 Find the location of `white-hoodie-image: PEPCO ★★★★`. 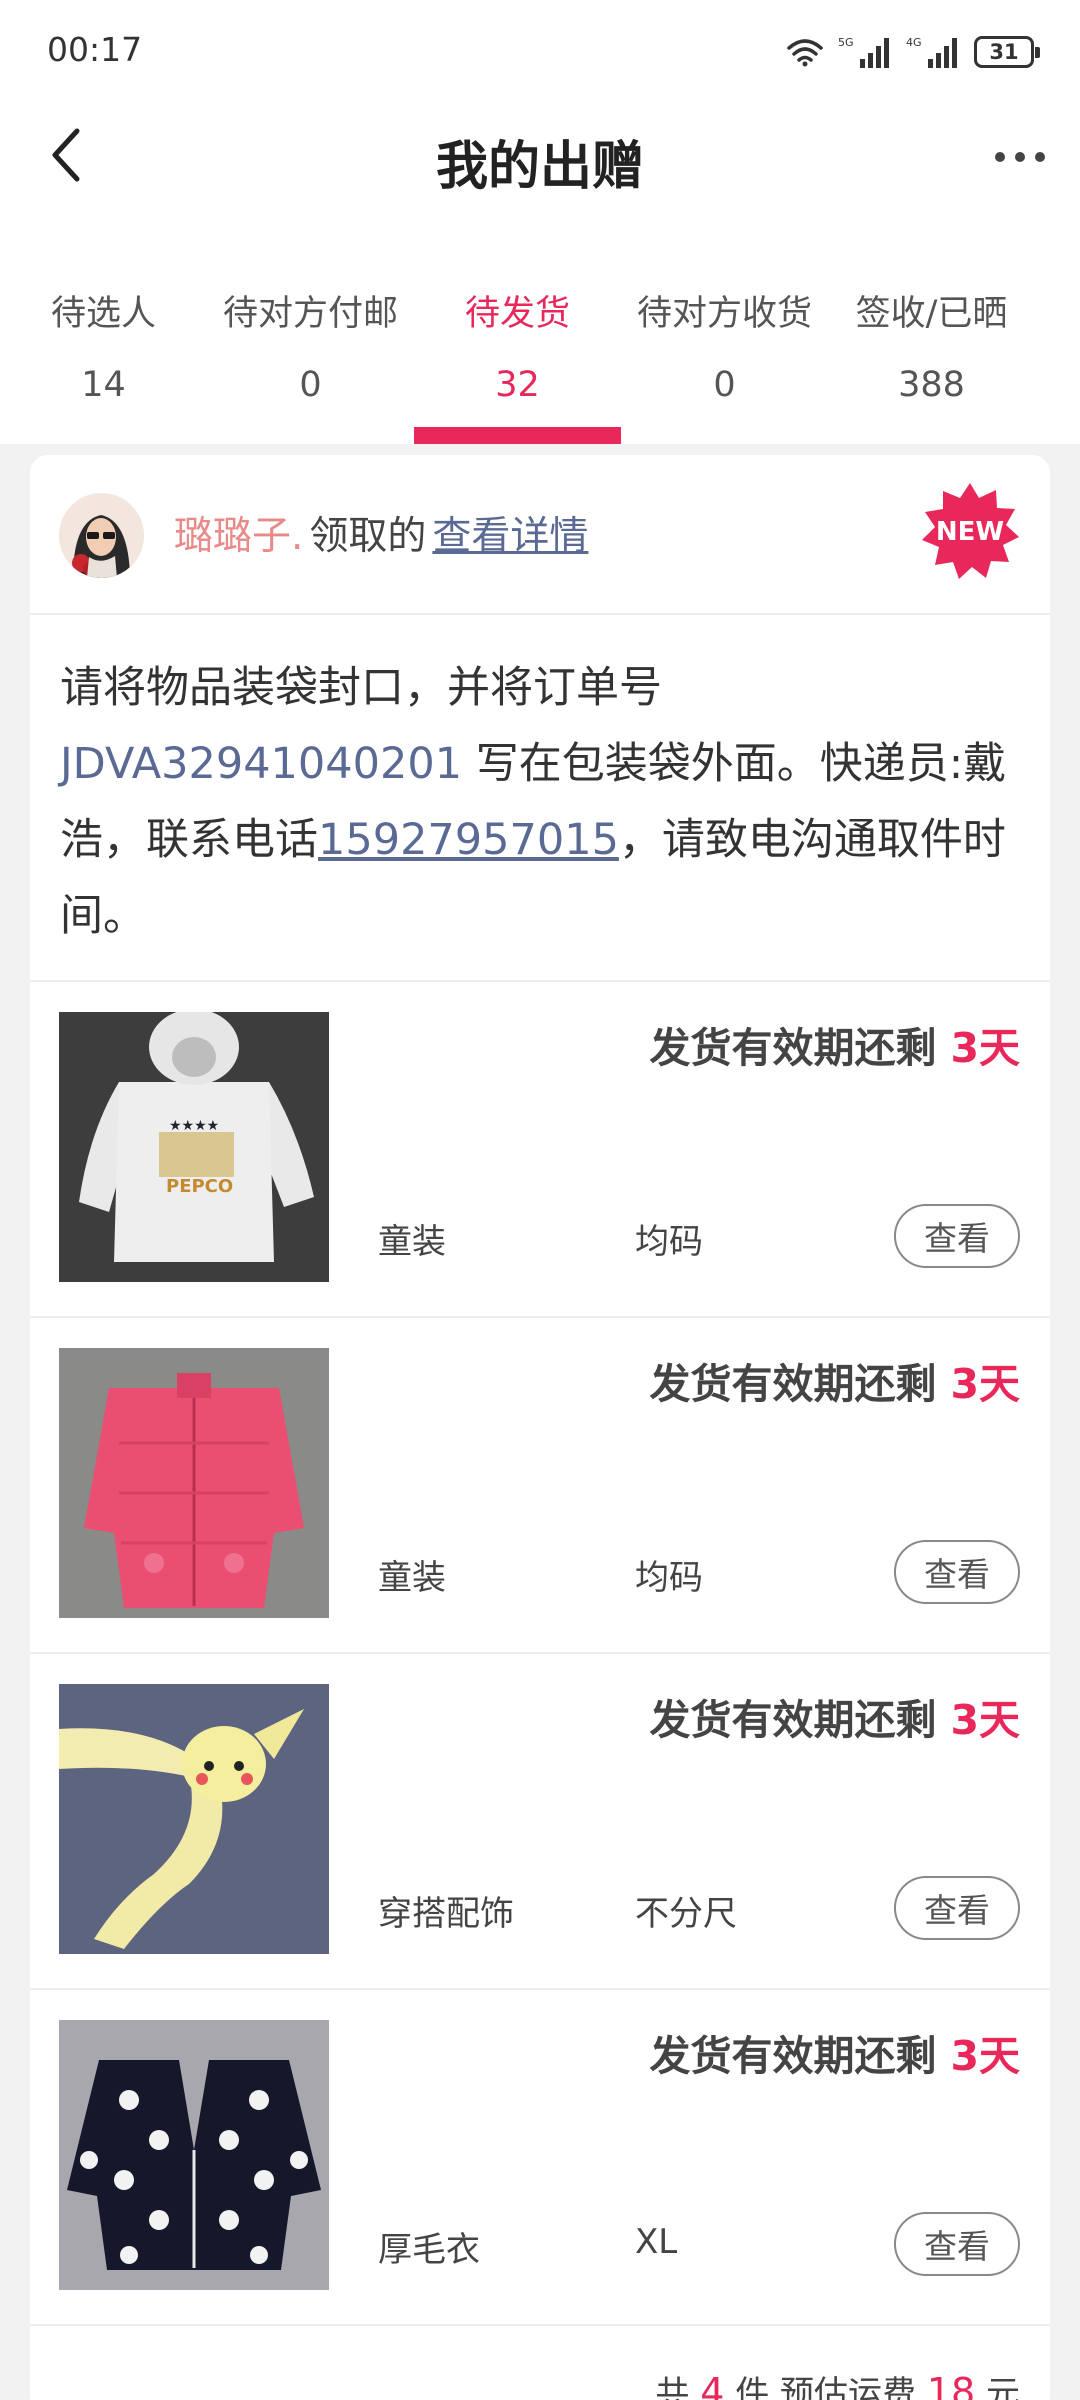

white-hoodie-image: PEPCO ★★★★ is located at coordinates (194, 1147).